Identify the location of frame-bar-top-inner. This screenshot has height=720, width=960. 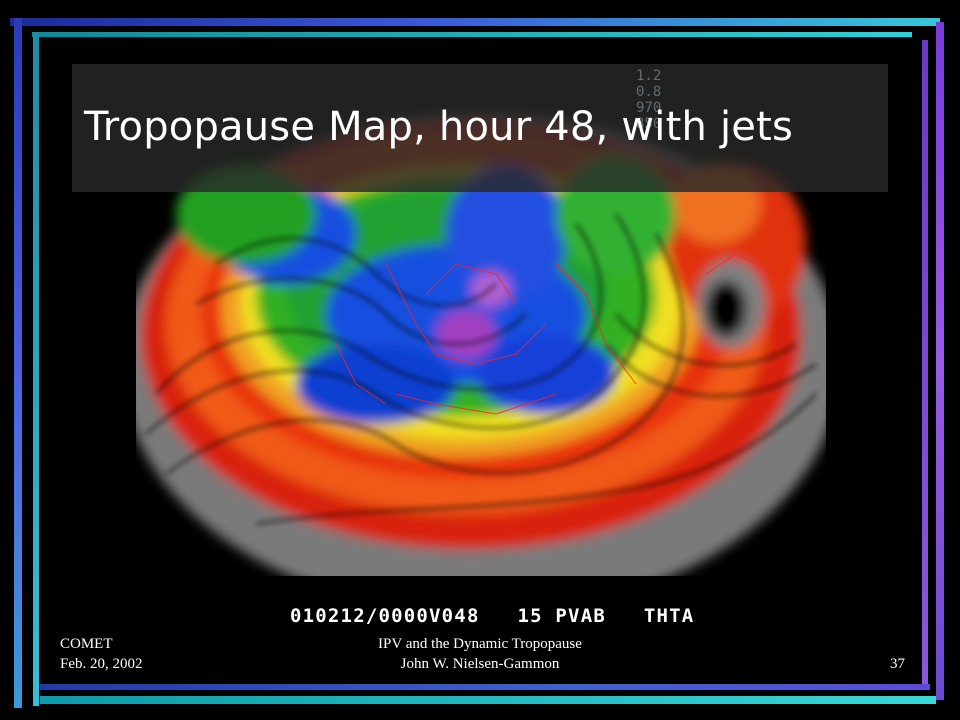
(472, 34).